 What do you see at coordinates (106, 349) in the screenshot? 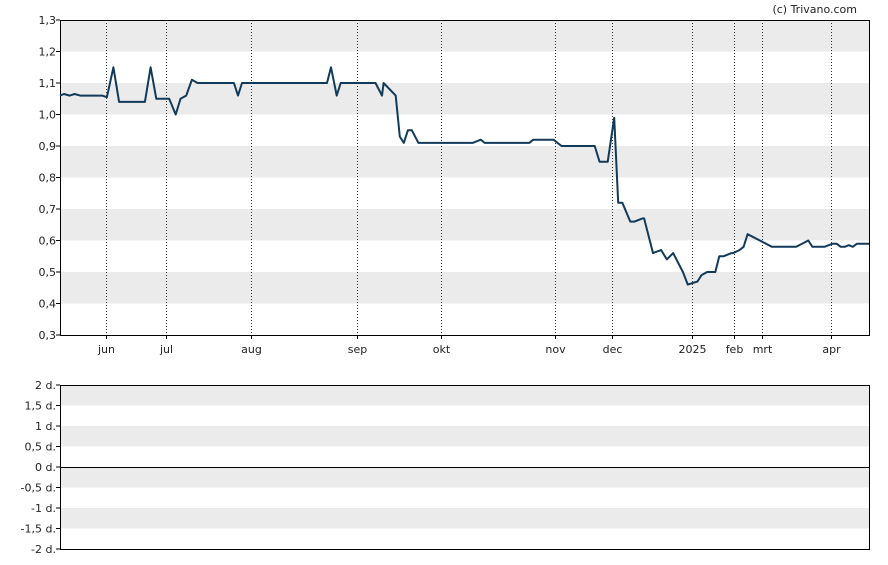
I see `x-tick-label: jun` at bounding box center [106, 349].